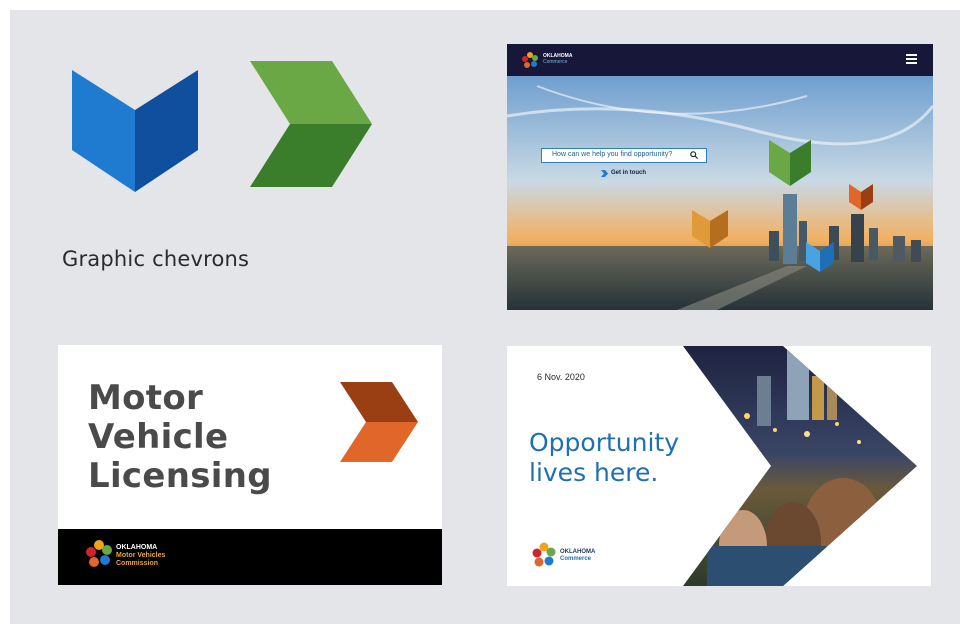 Image resolution: width=968 pixels, height=626 pixels. Describe the element at coordinates (558, 59) in the screenshot. I see `website-logo-text: OKLAHOMA Commerce` at that location.